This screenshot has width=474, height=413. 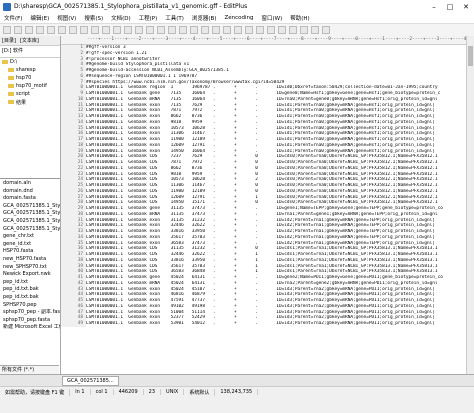 I want to click on close-button: ✕, so click(x=466, y=7).